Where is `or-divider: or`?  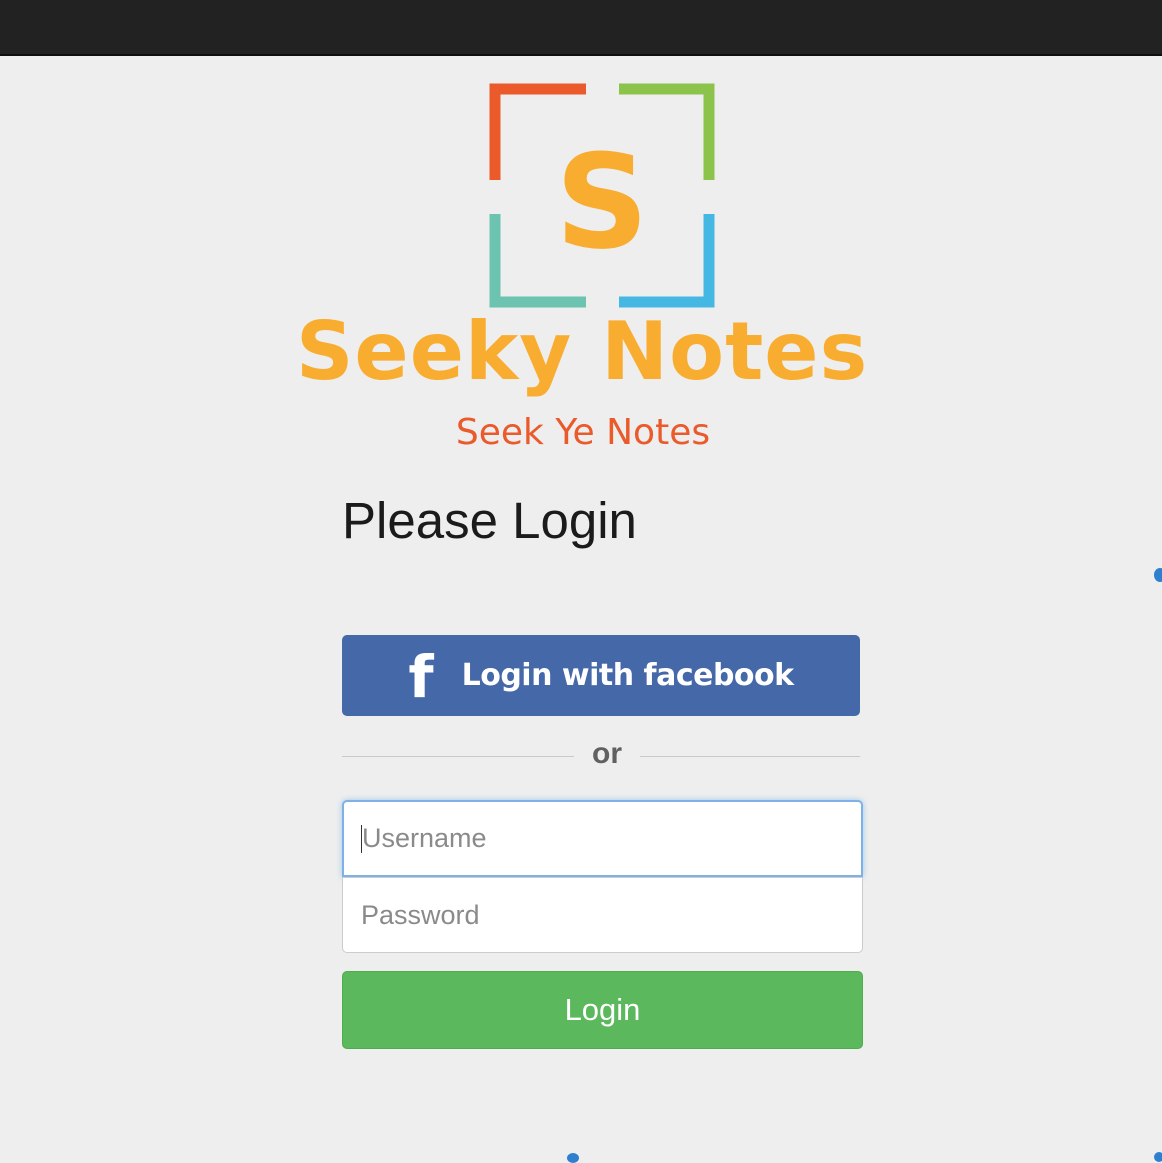 or-divider: or is located at coordinates (601, 754).